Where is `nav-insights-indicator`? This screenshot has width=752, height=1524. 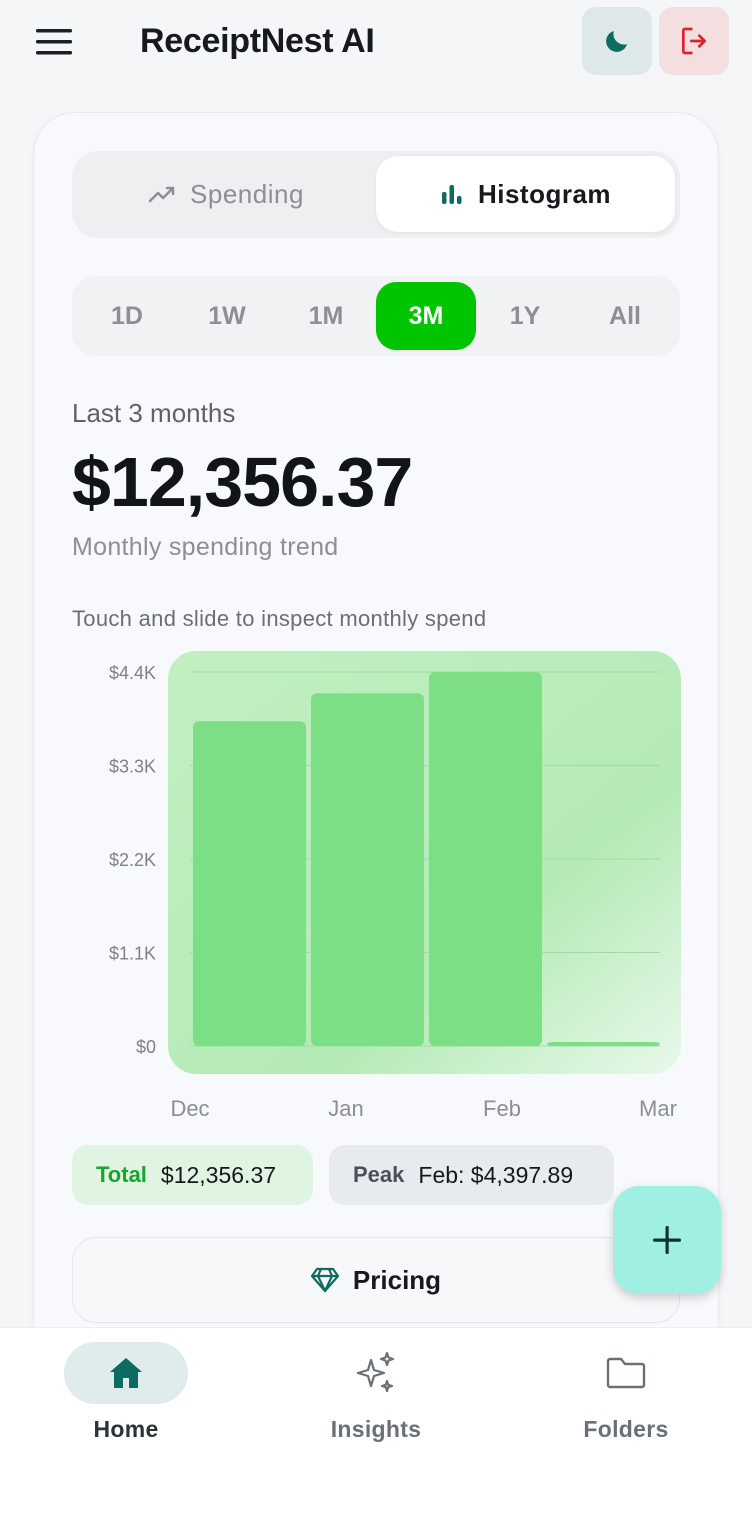 nav-insights-indicator is located at coordinates (376, 1373).